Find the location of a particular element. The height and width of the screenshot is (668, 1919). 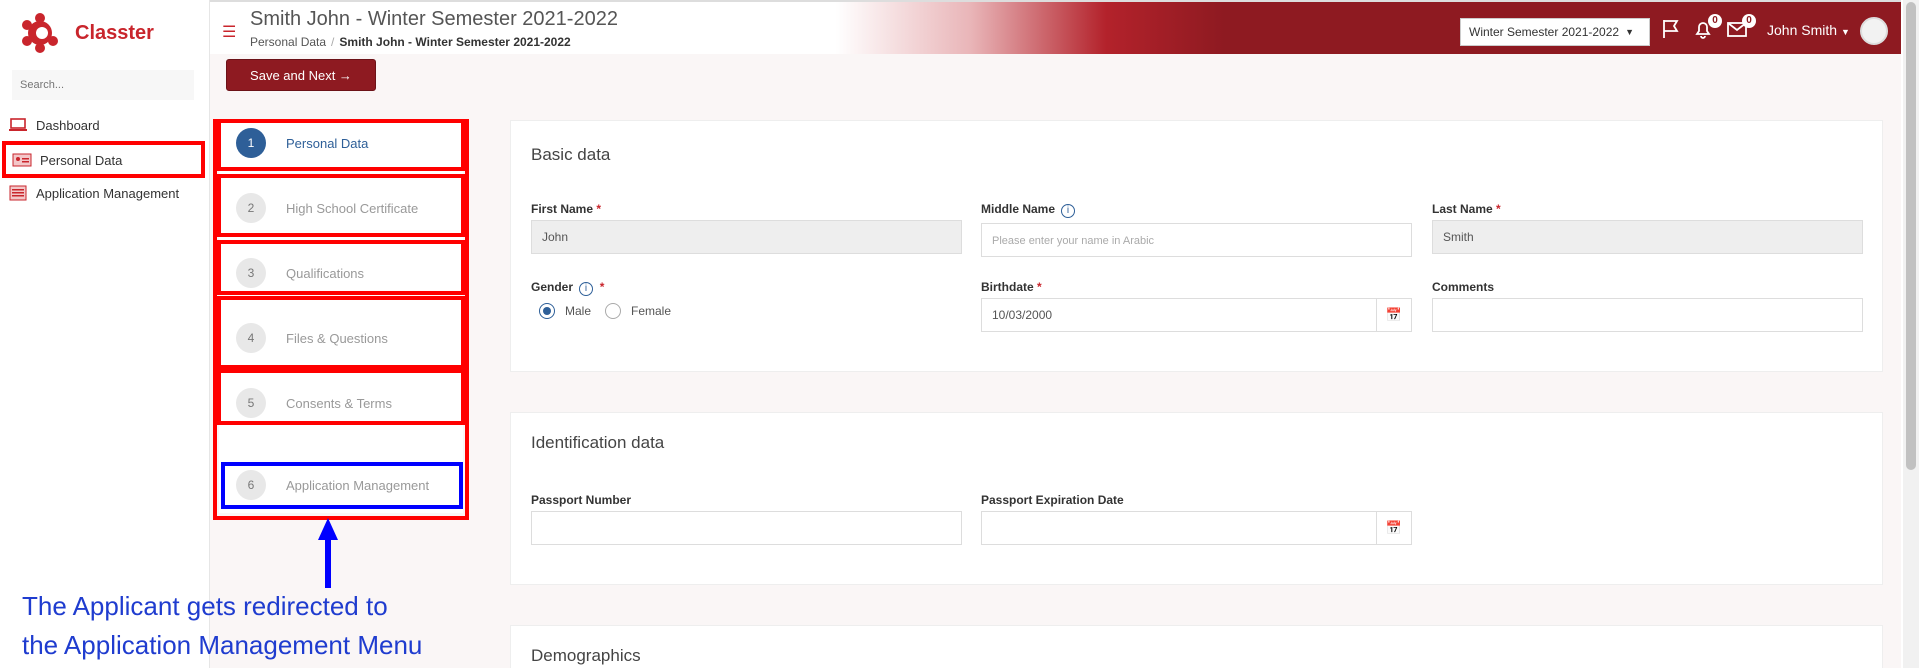

first-name-label: First Name * is located at coordinates (566, 209).